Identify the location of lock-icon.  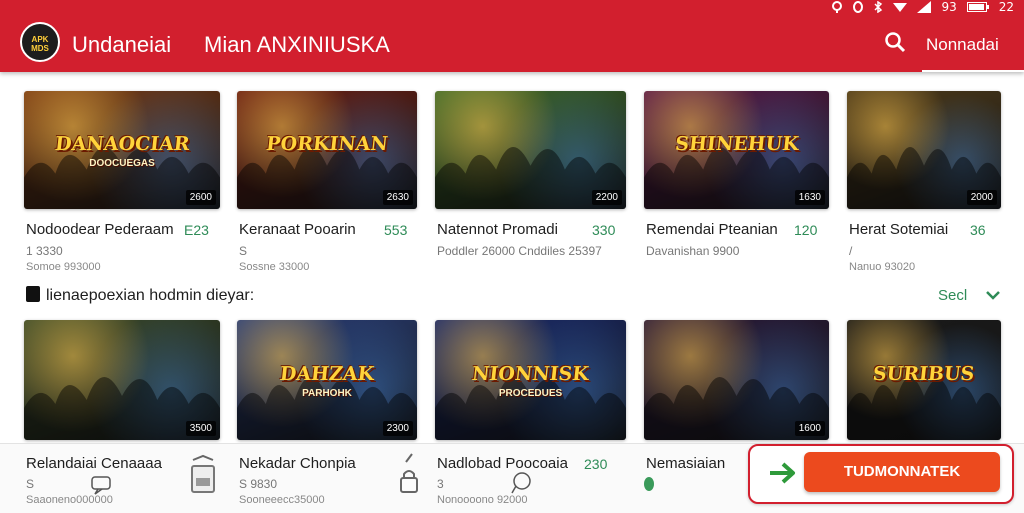
(409, 474).